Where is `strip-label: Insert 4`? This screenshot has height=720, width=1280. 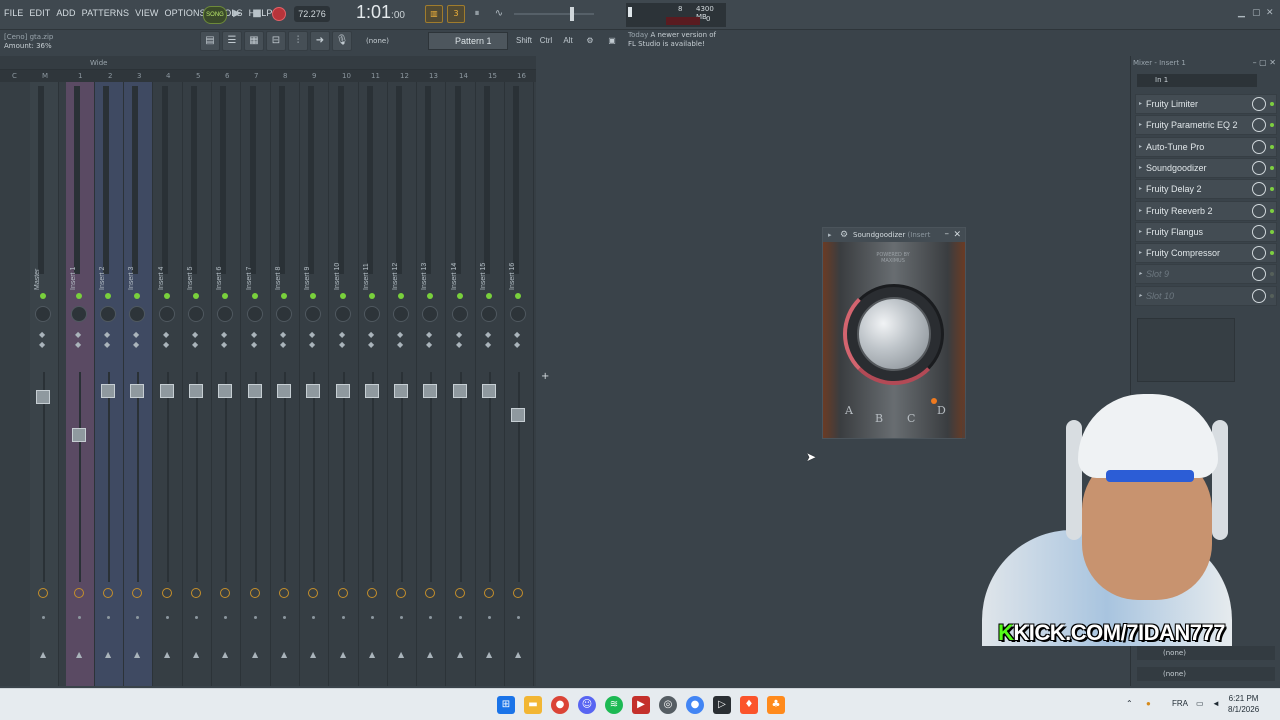
strip-label: Insert 4 is located at coordinates (165, 270).